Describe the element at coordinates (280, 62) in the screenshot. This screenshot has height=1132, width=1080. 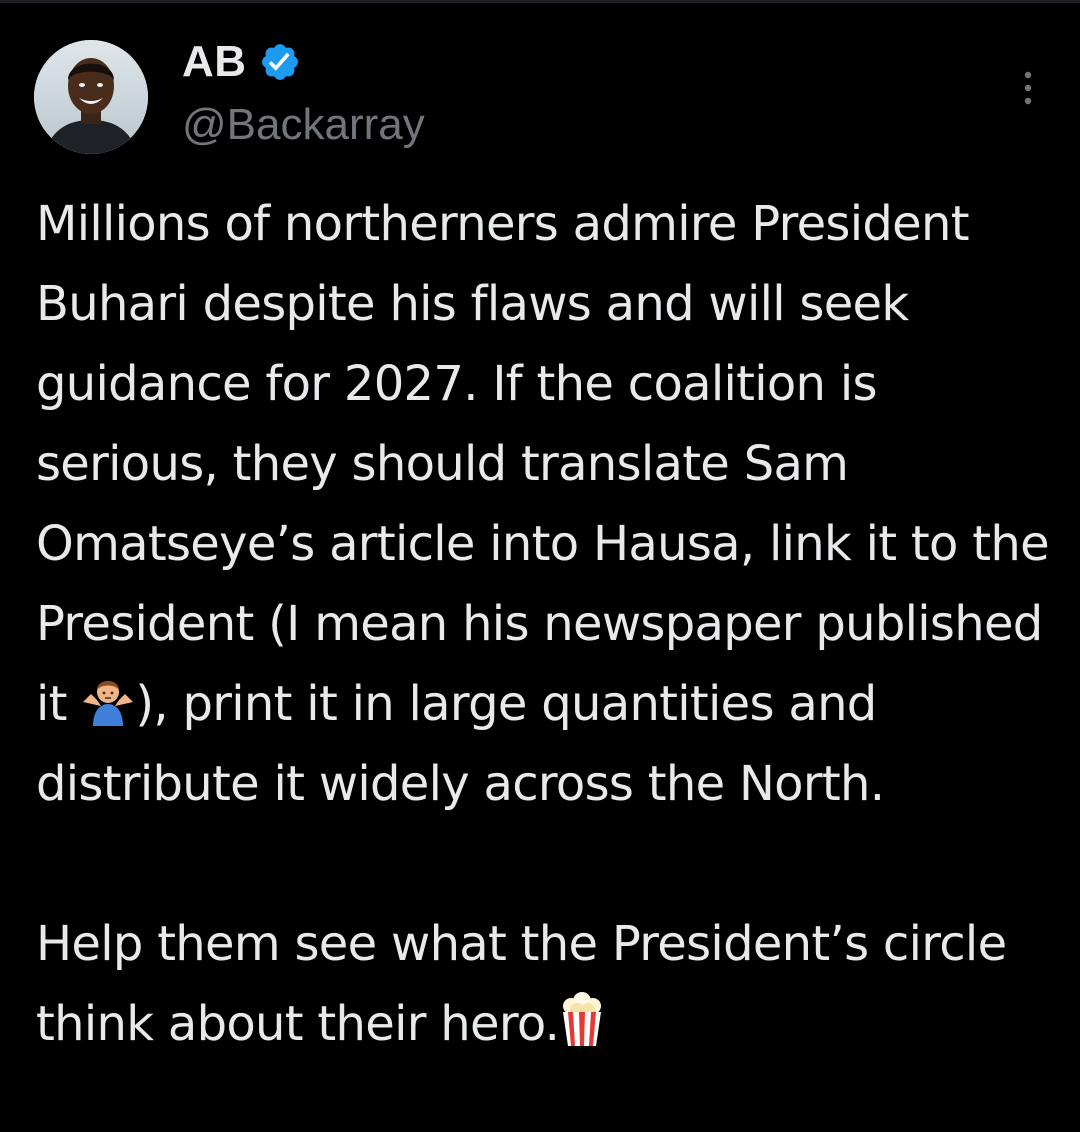
I see `verified-badge-icon` at that location.